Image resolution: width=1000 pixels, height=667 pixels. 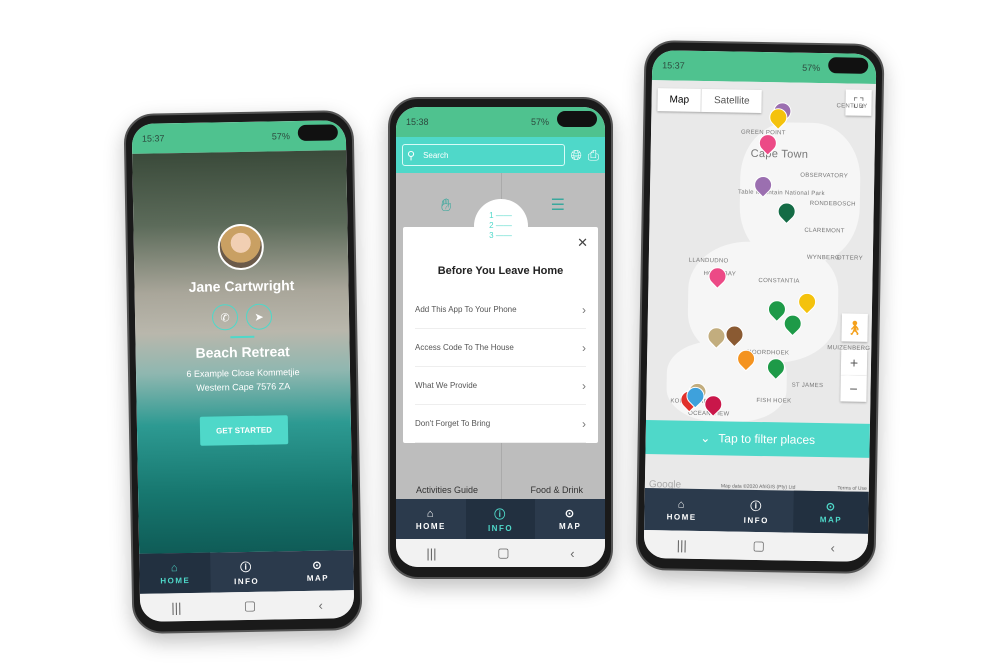 I want to click on map-label: LLANDUDNO, so click(x=708, y=261).